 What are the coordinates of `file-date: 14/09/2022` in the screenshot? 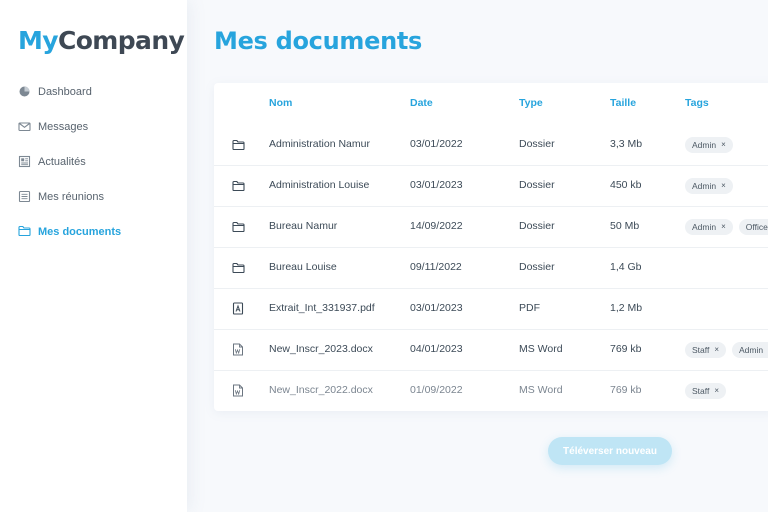 It's located at (436, 226).